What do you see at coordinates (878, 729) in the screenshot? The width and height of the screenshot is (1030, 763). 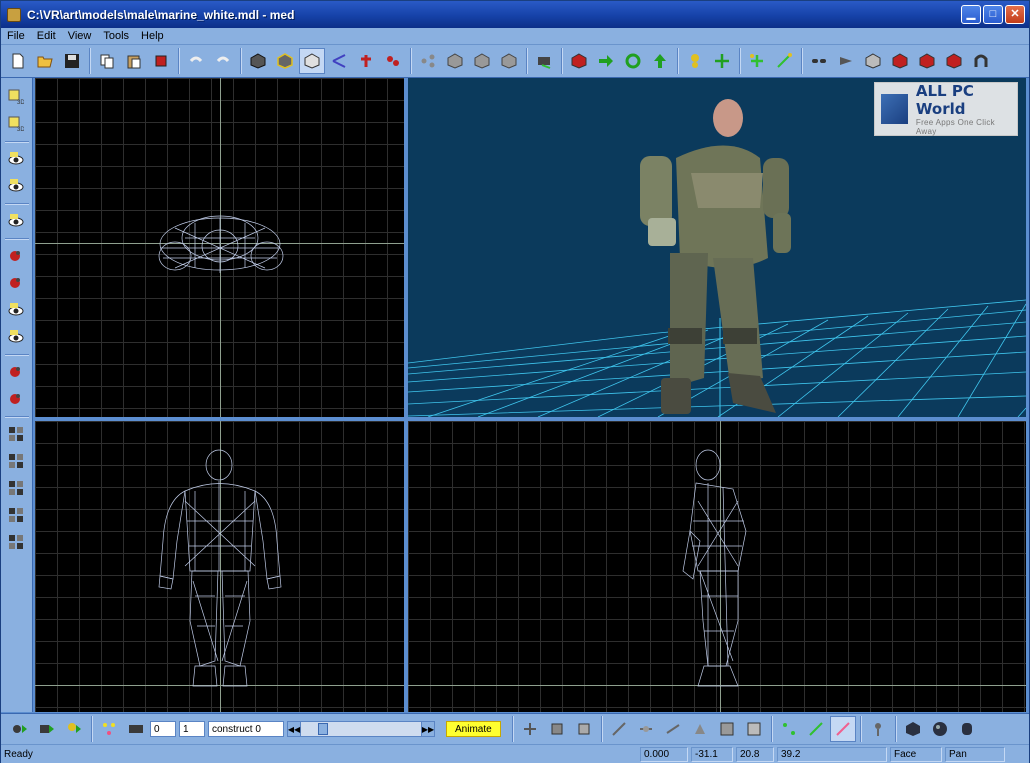 I see `skeleton-icon` at bounding box center [878, 729].